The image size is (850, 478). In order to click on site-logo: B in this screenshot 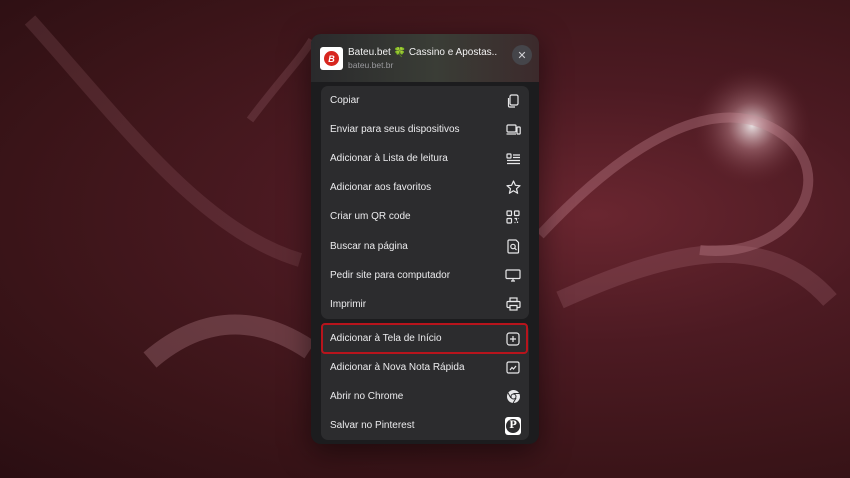, I will do `click(331, 58)`.